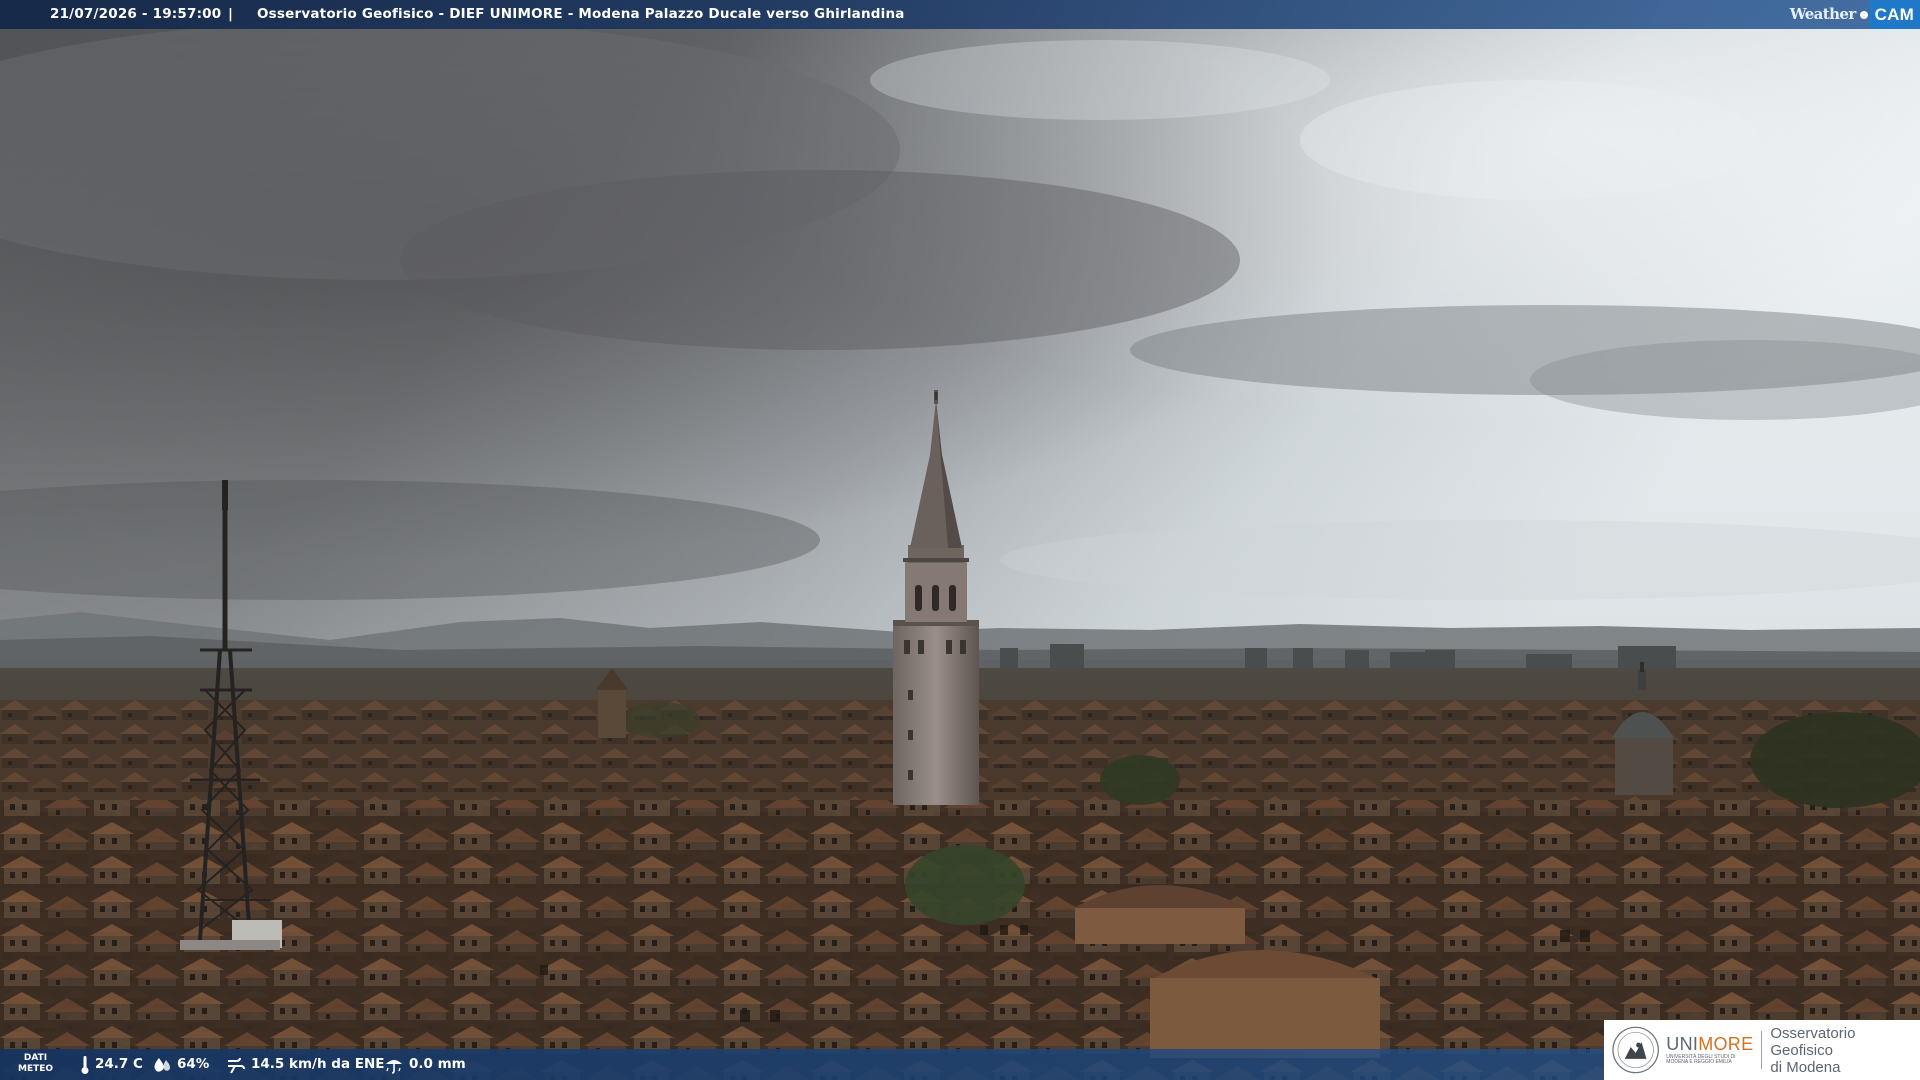 The height and width of the screenshot is (1080, 1920). What do you see at coordinates (162, 1064) in the screenshot?
I see `water-drop-icon` at bounding box center [162, 1064].